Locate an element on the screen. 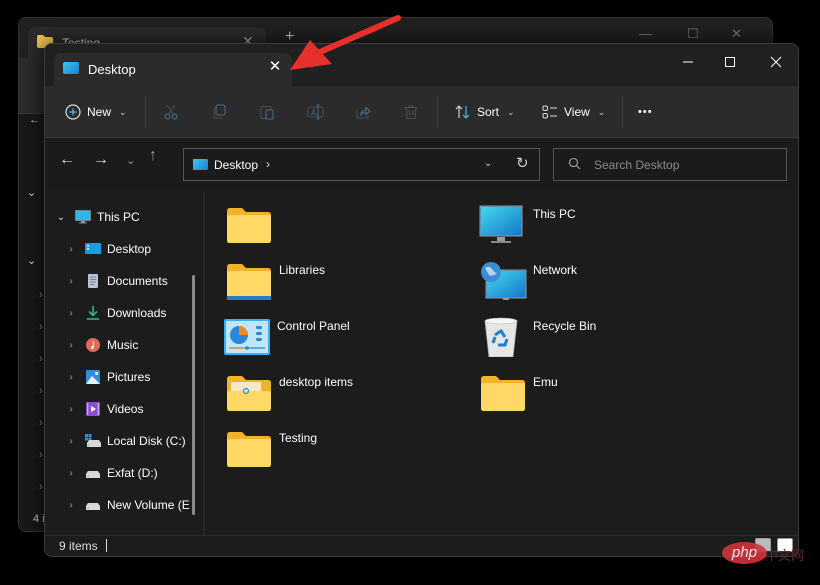  watermark-logo: php is located at coordinates (744, 553).